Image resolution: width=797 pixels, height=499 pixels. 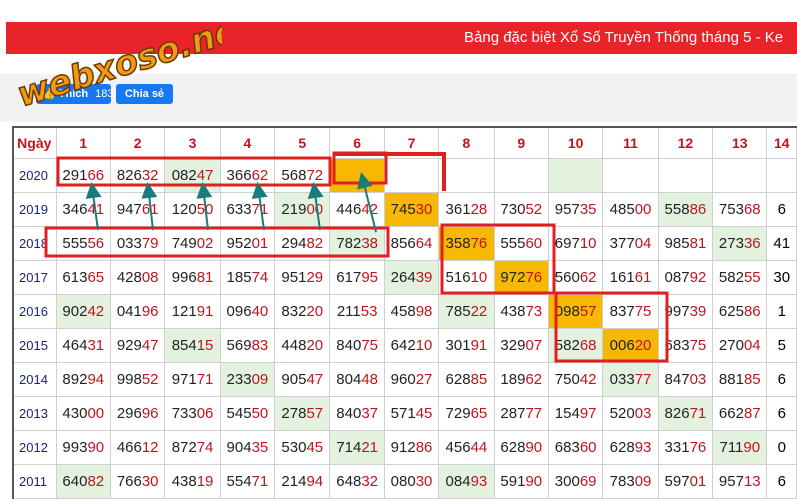 I want to click on number-prefix: 662, so click(x=731, y=413).